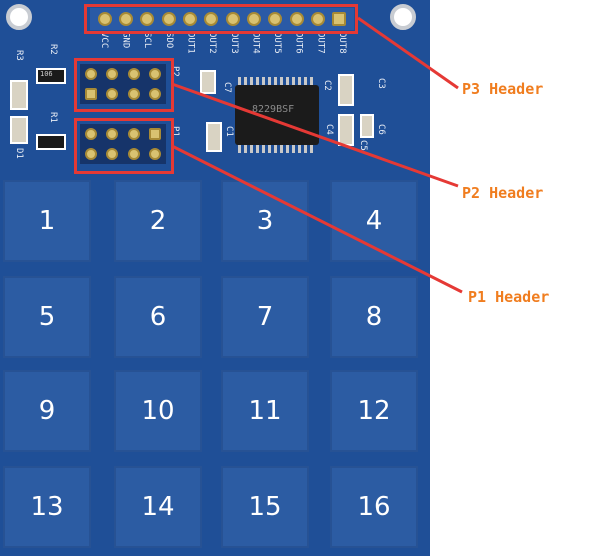  What do you see at coordinates (317, 219) in the screenshot?
I see `p1-leader-line` at bounding box center [317, 219].